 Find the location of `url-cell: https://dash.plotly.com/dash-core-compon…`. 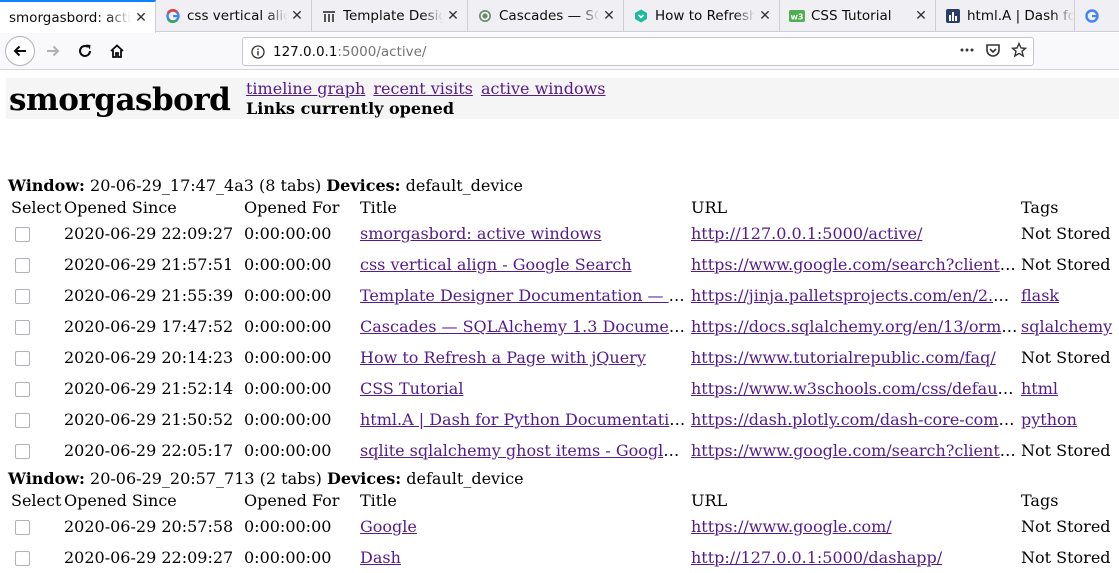

url-cell: https://dash.plotly.com/dash-core-compon… is located at coordinates (853, 419).